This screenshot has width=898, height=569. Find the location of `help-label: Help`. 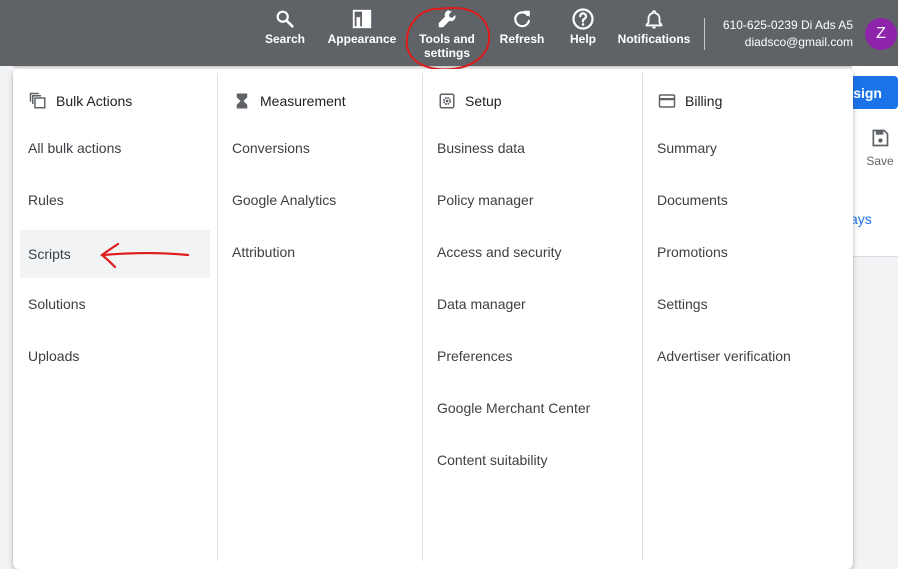

help-label: Help is located at coordinates (582, 39).